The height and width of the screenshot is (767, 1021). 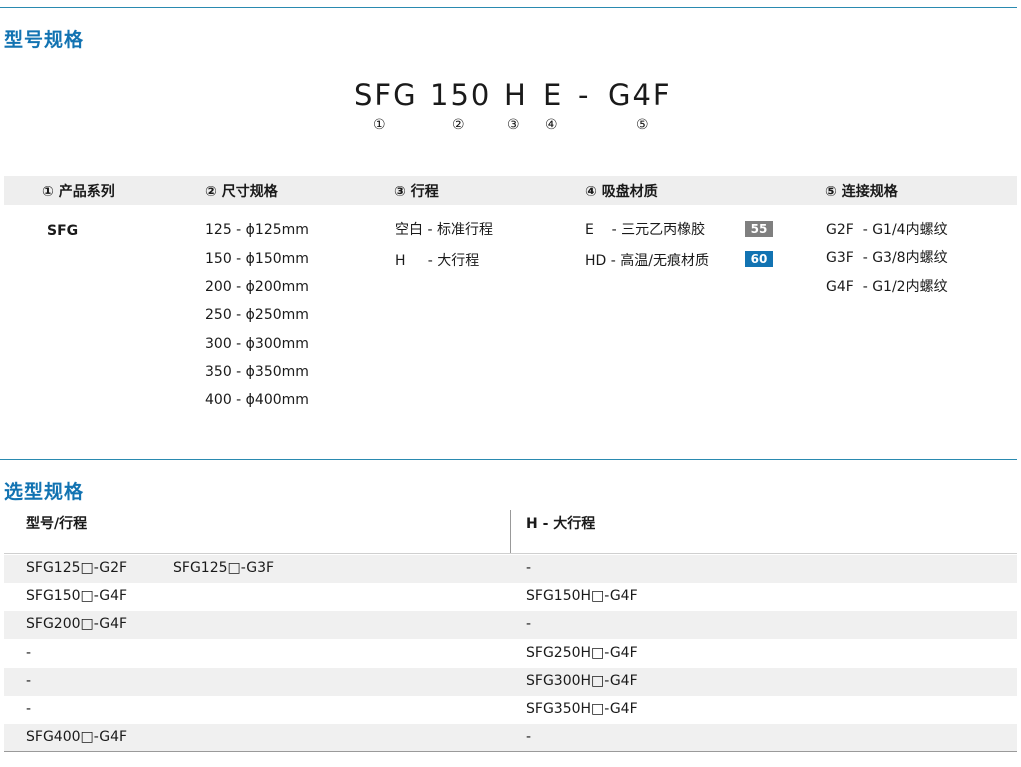 What do you see at coordinates (510, 710) in the screenshot?
I see `table-row: - SFG350H□-G4F` at bounding box center [510, 710].